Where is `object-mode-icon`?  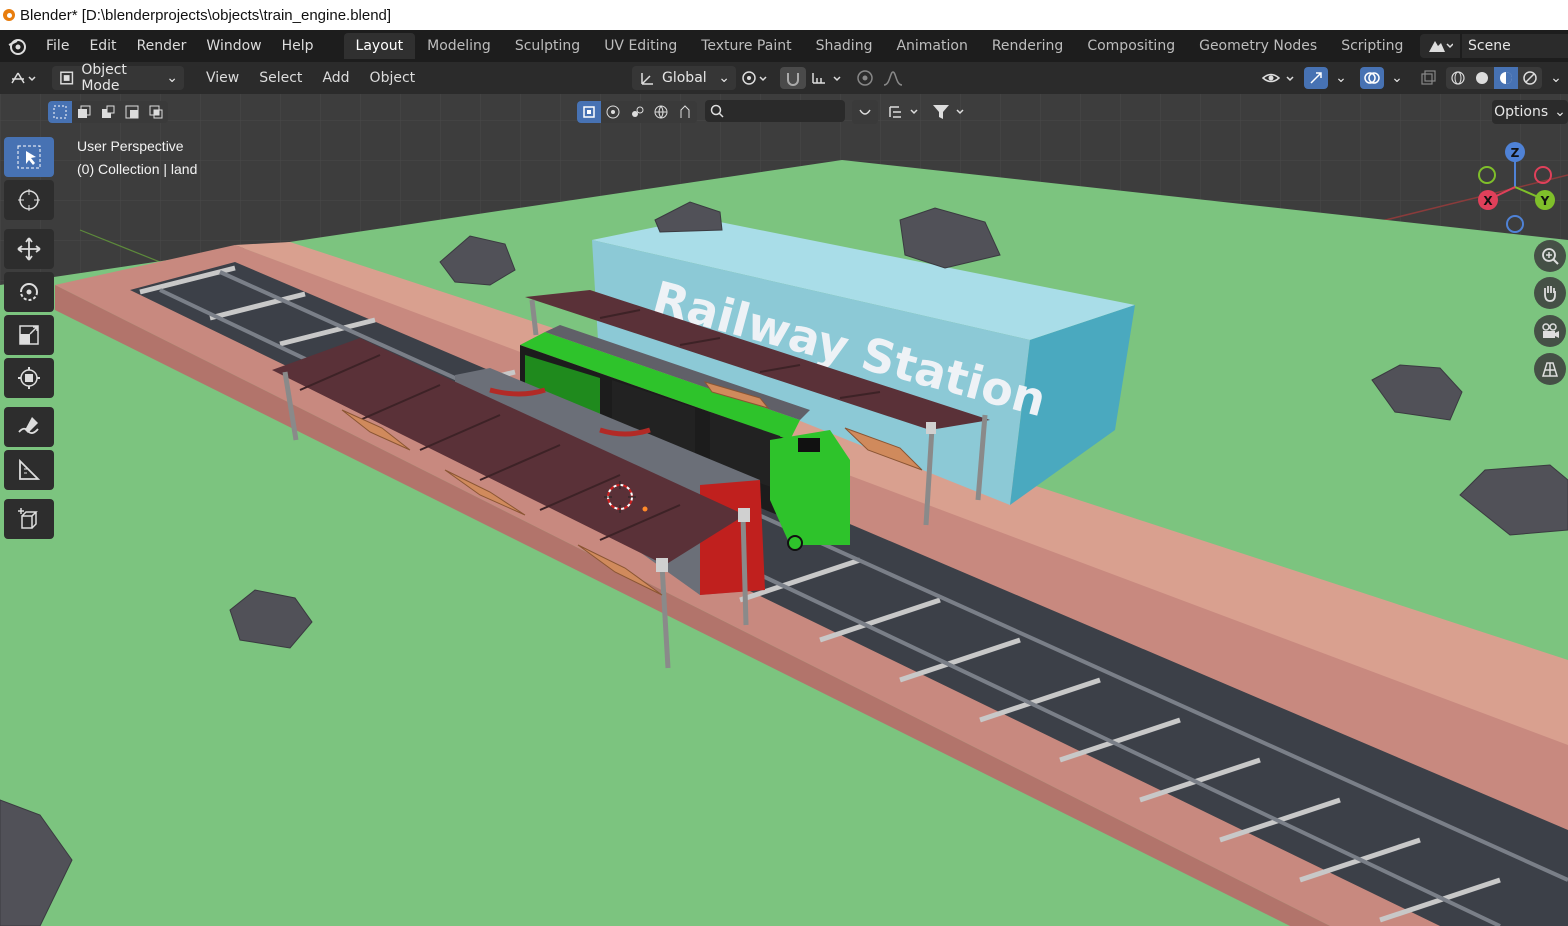
object-mode-icon is located at coordinates (67, 78).